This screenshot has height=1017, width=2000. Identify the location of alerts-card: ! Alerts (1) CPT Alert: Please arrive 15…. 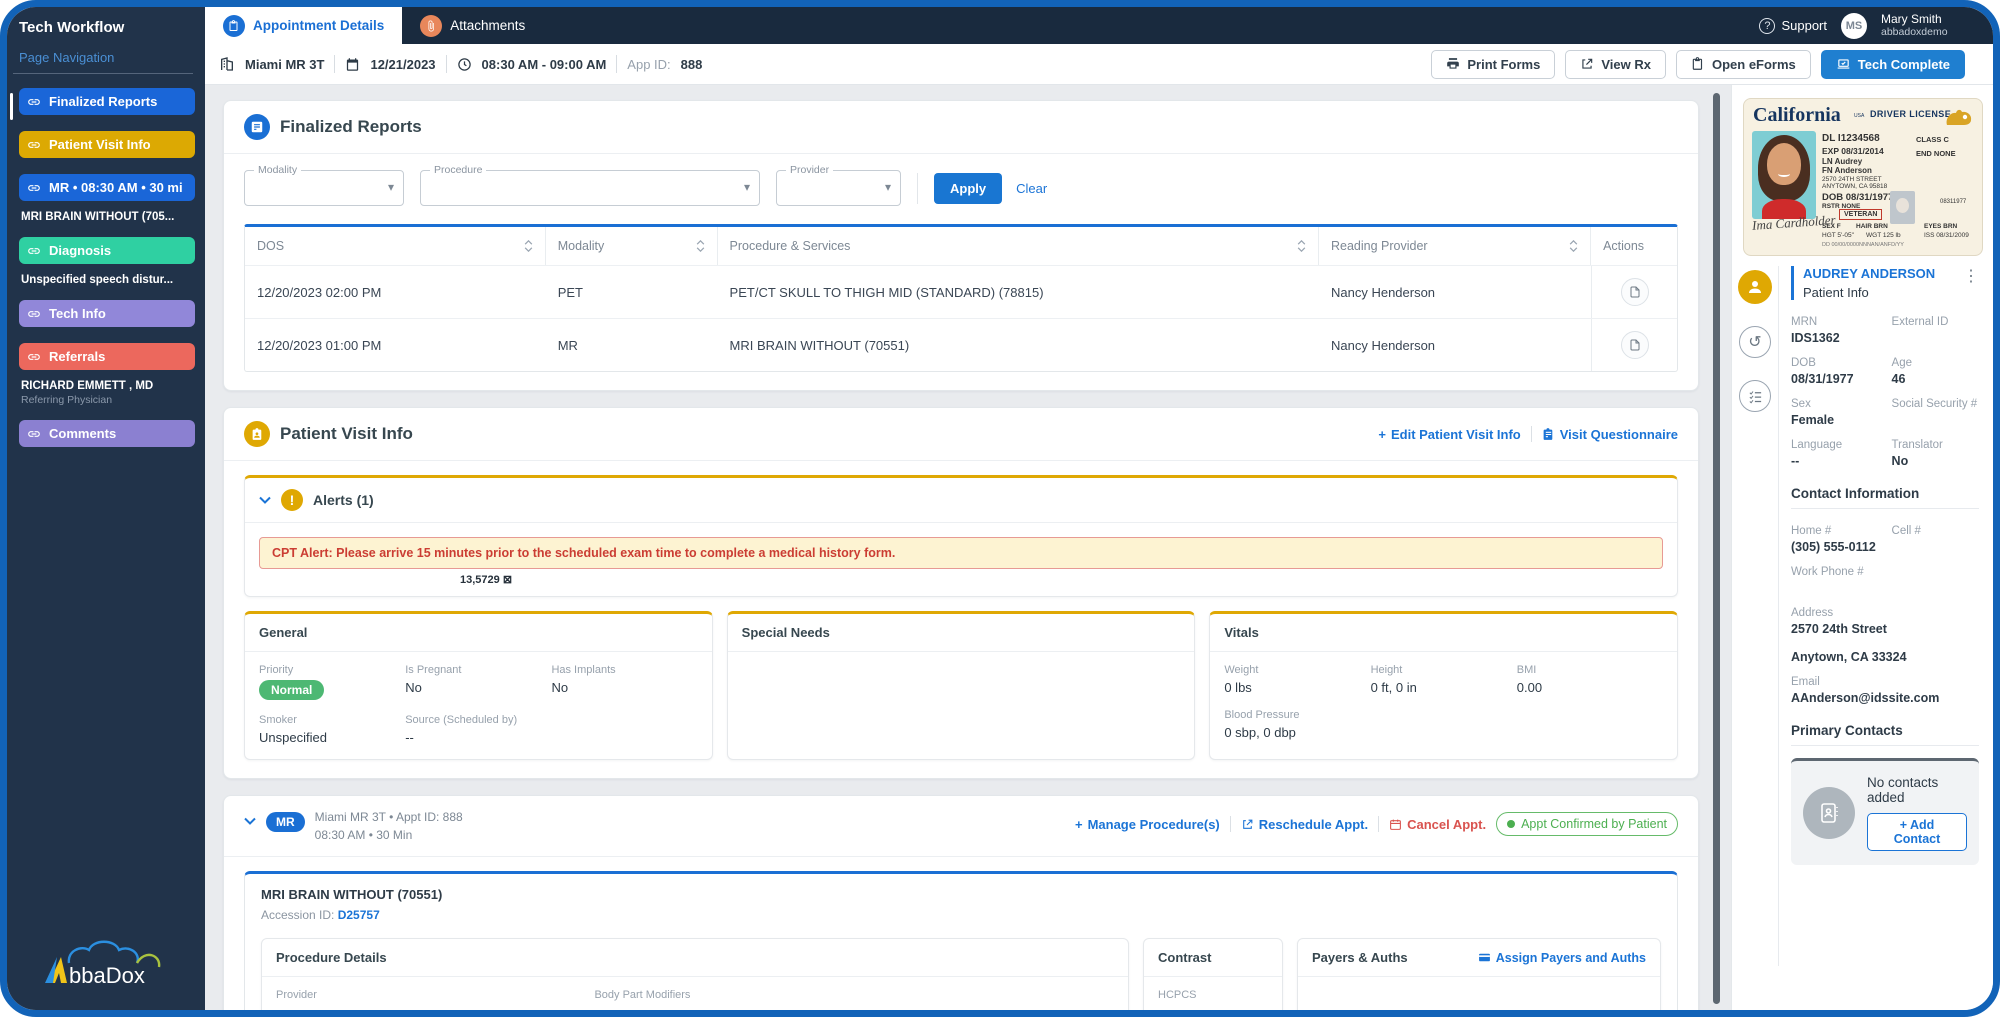
(961, 536).